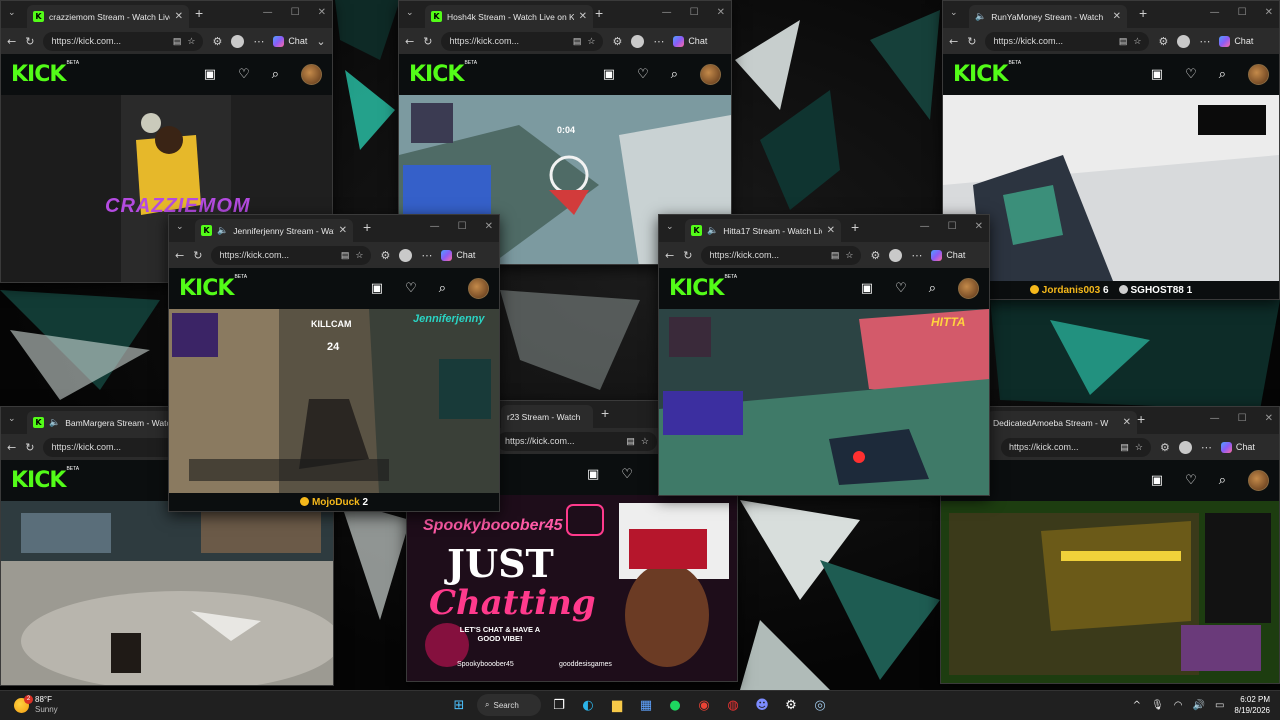 The image size is (1280, 720). I want to click on clock: 6:02 PM 8/19/2026, so click(1252, 705).